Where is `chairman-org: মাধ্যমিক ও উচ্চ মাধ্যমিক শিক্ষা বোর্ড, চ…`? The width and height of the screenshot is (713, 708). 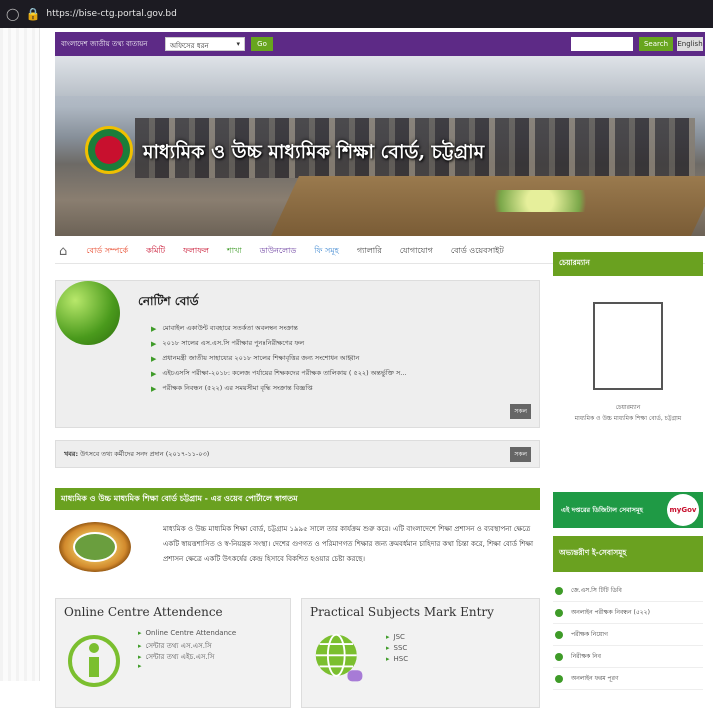
chairman-org: মাধ্যমিক ও উচ্চ মাধ্যমিক শিক্ষা বোর্ড, চ… is located at coordinates (628, 418).